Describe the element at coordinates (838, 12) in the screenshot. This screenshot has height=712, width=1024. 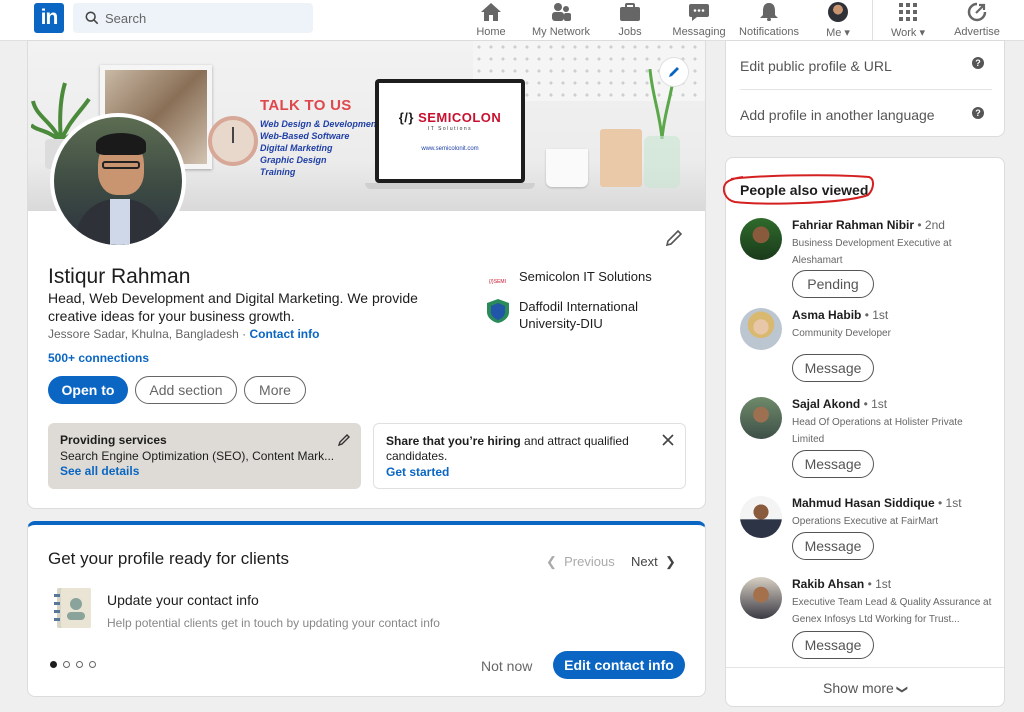
I see `avatar-icon` at that location.